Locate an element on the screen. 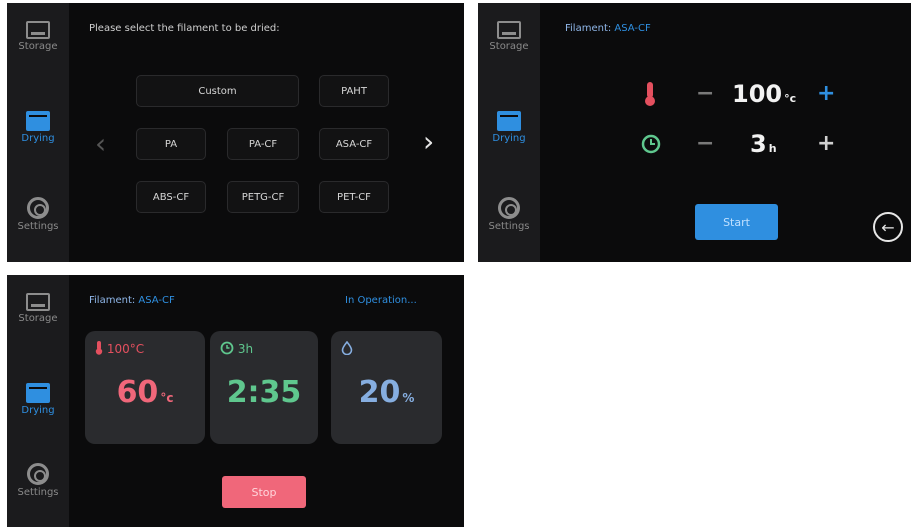 The height and width of the screenshot is (530, 917). prev-arrow-icon: ‹ is located at coordinates (100, 143).